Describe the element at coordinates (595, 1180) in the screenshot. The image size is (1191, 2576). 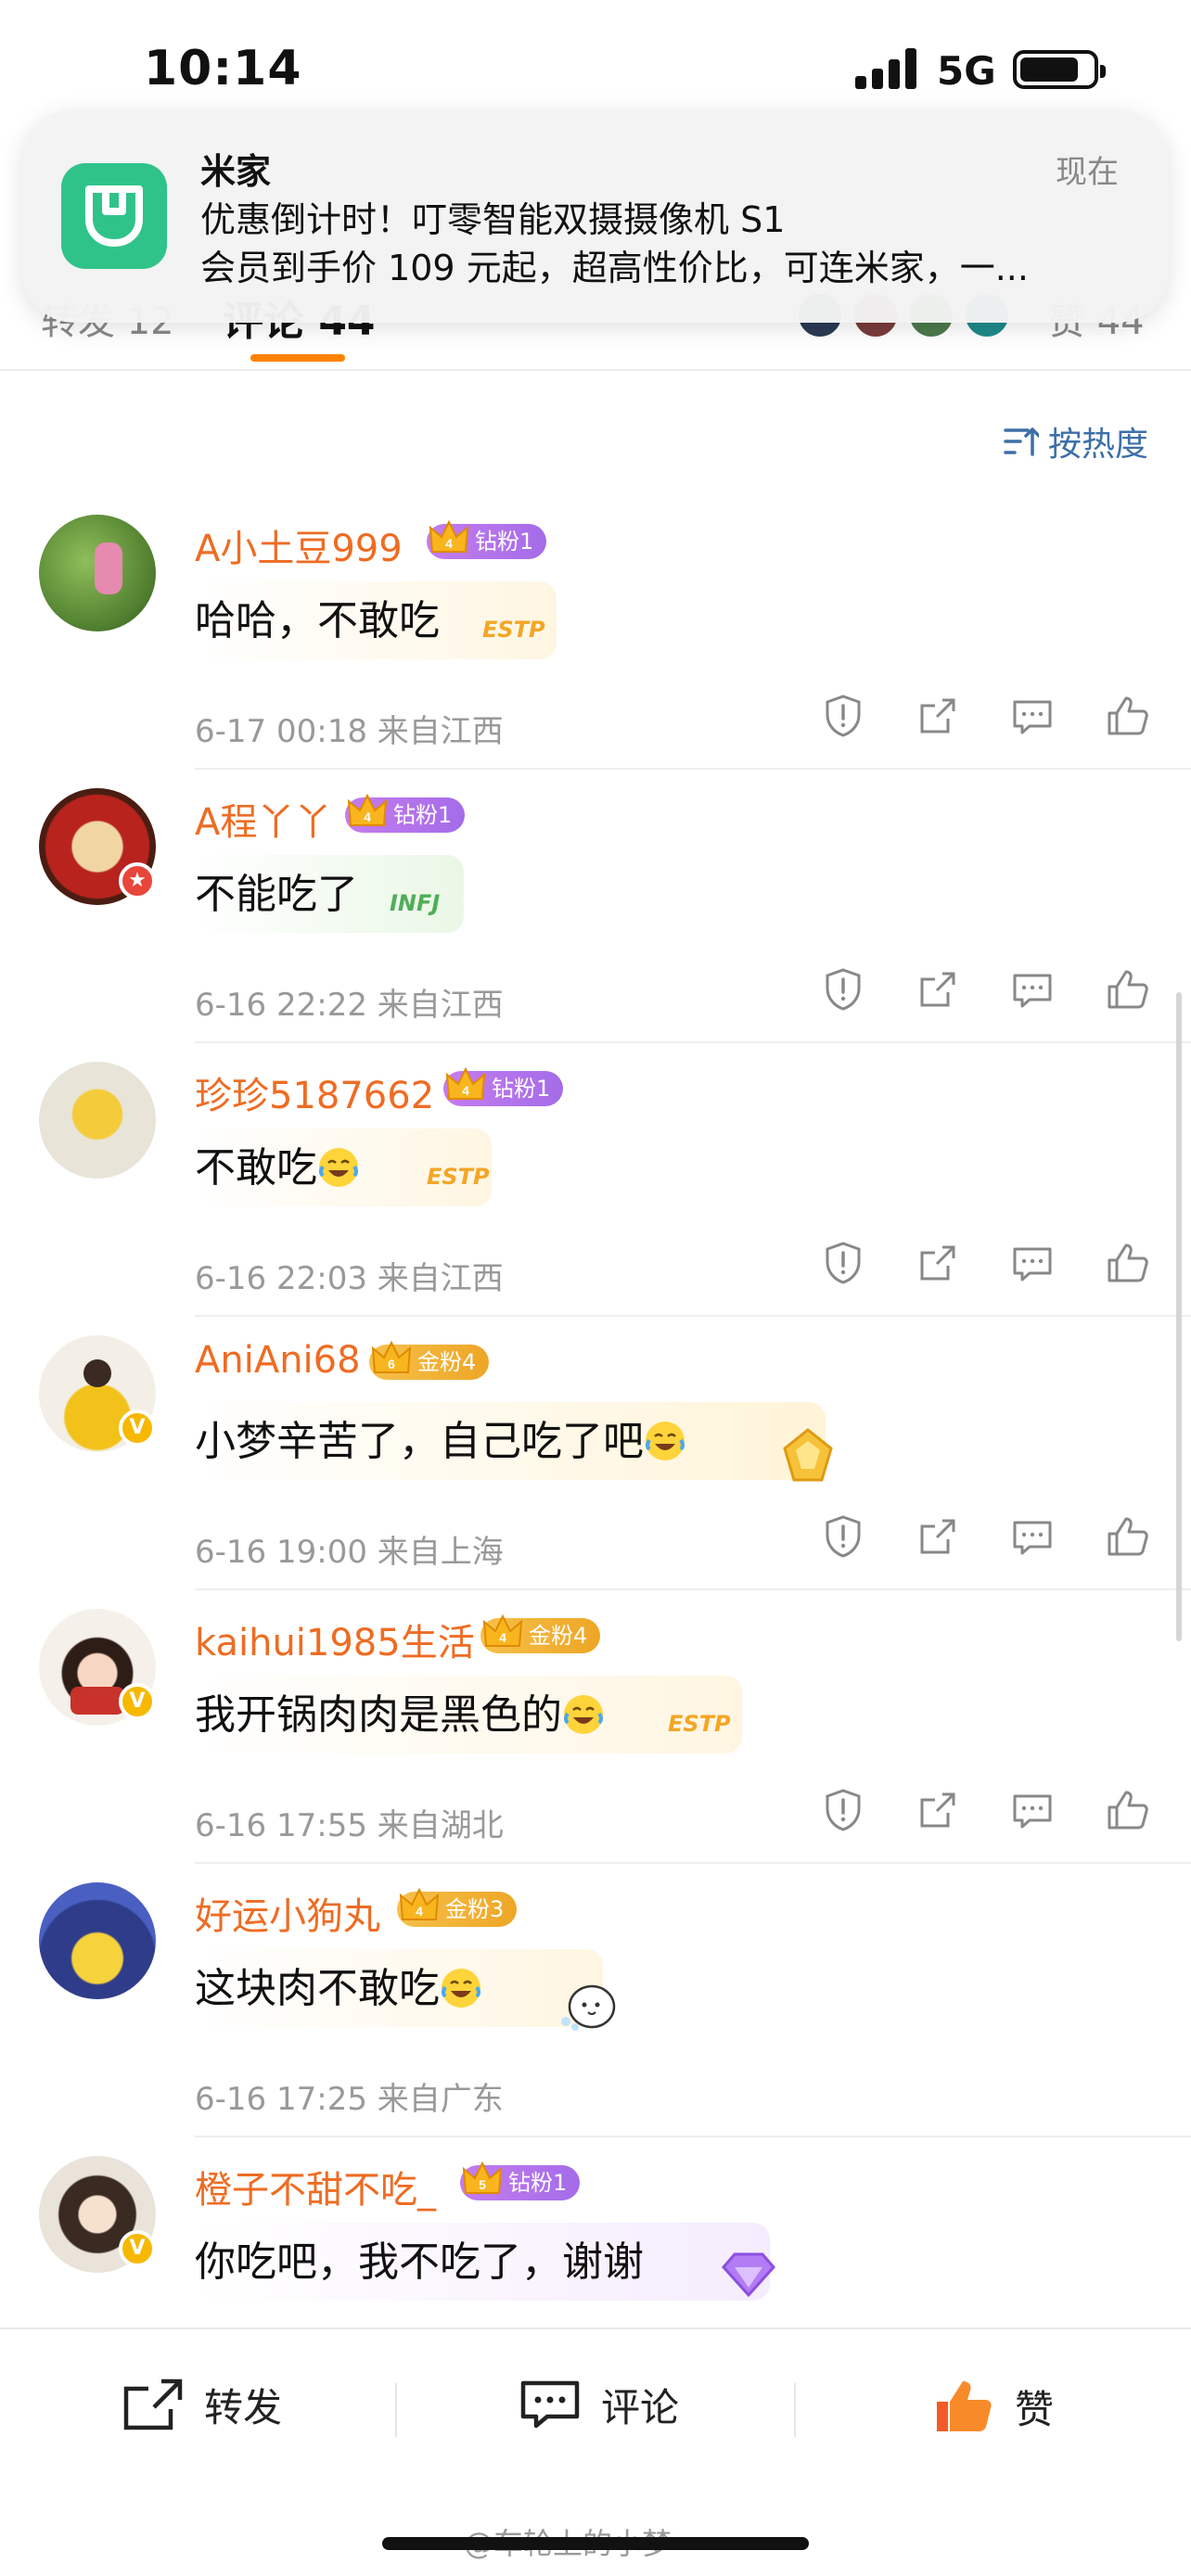
I see `comment-item: 珍珍5187662 4 钻粉1 不敢吃 ESTP 6-16 22:03 来自江西` at that location.